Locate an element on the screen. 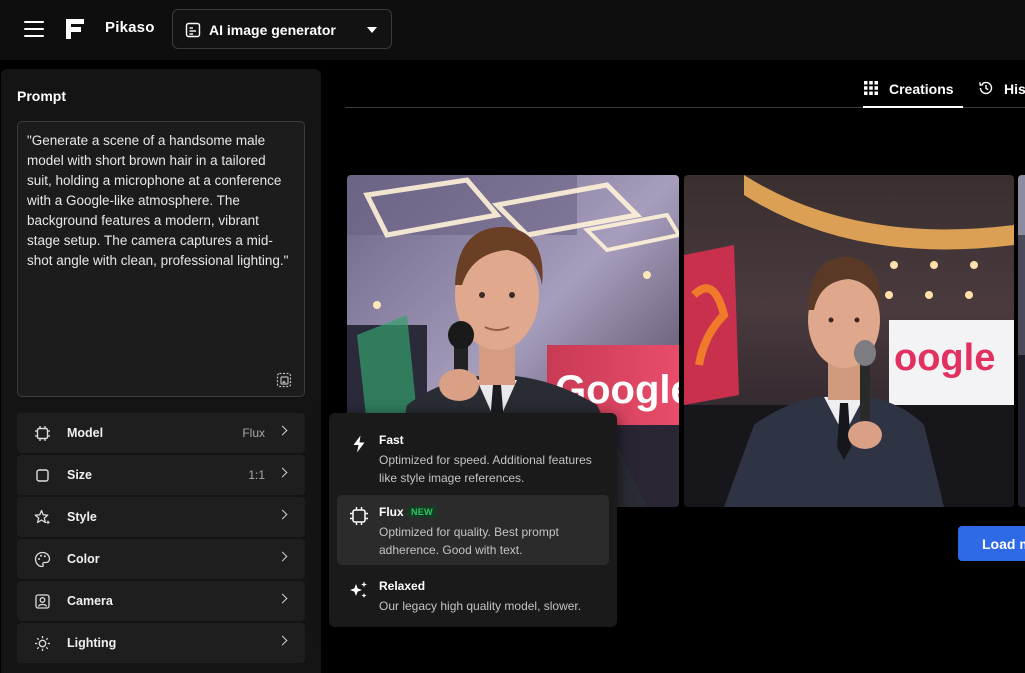 This screenshot has width=1025, height=673. model-option: Model Flux is located at coordinates (161, 433).